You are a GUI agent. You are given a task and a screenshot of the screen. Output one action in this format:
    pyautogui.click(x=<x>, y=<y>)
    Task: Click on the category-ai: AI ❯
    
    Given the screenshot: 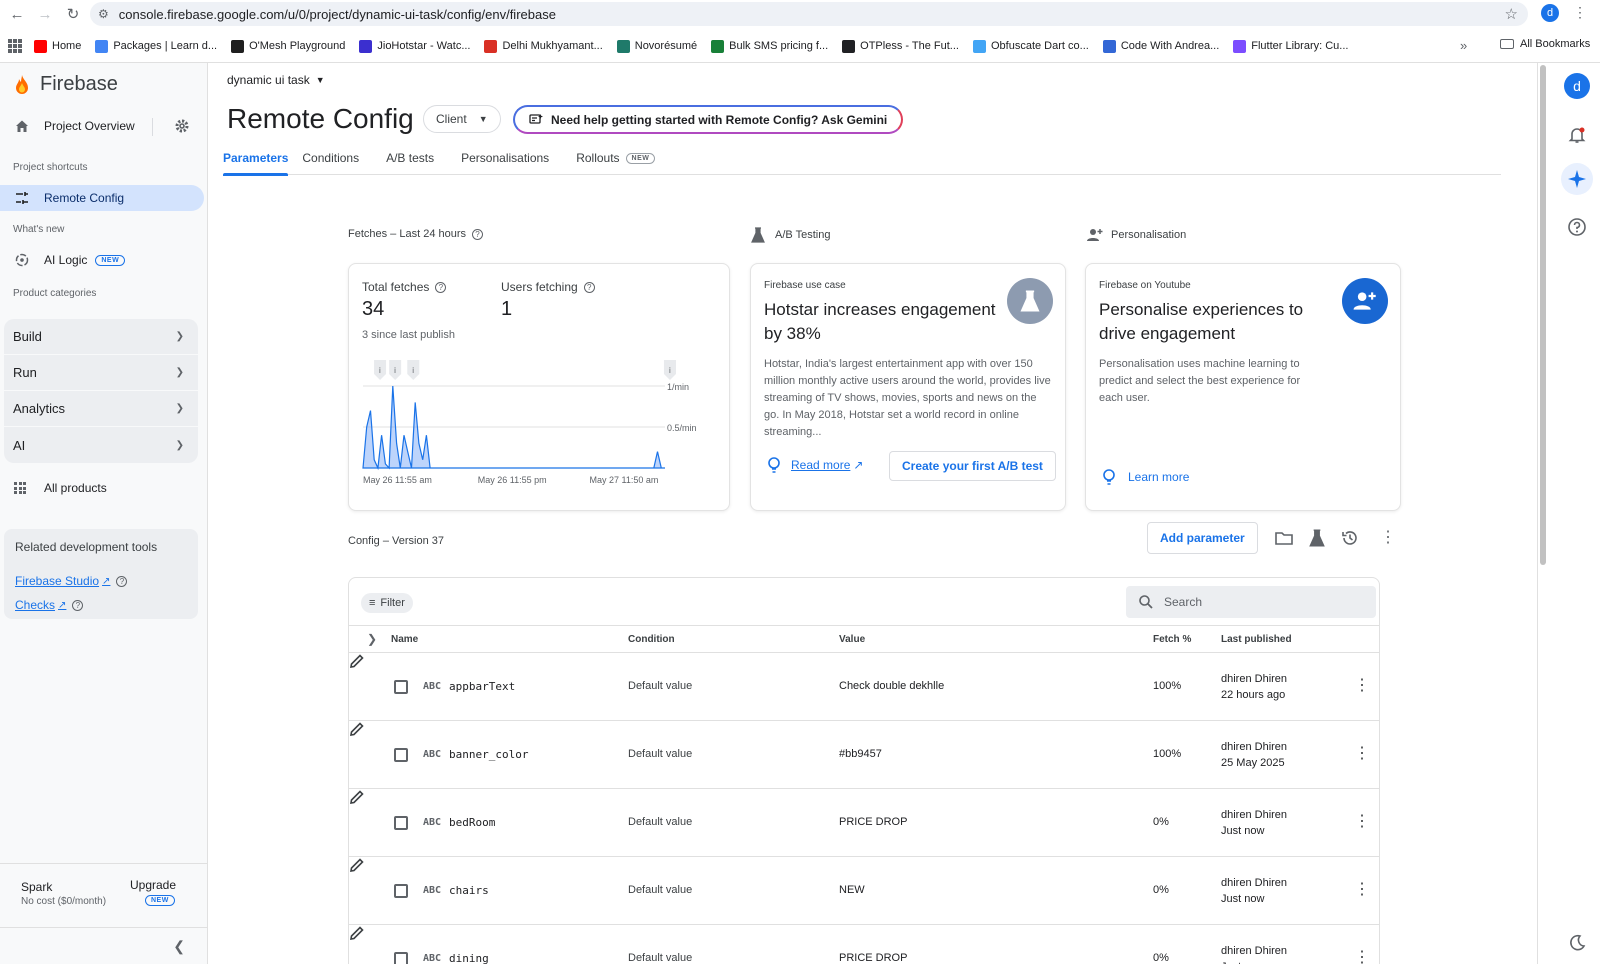 What is the action you would take?
    pyautogui.click(x=101, y=445)
    